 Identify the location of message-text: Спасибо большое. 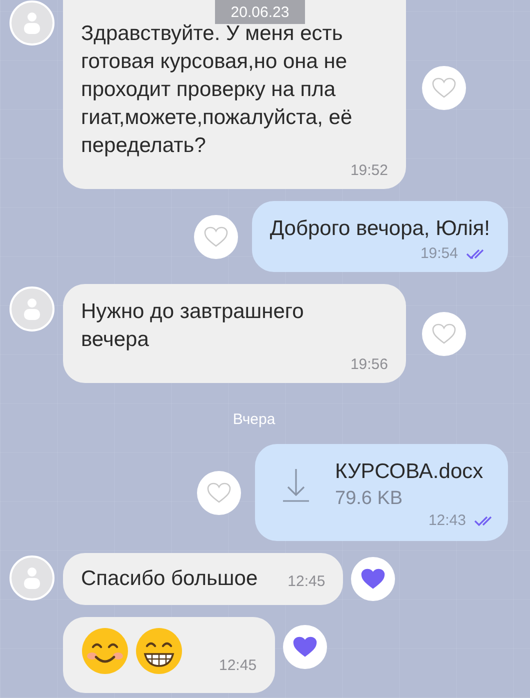
(169, 579).